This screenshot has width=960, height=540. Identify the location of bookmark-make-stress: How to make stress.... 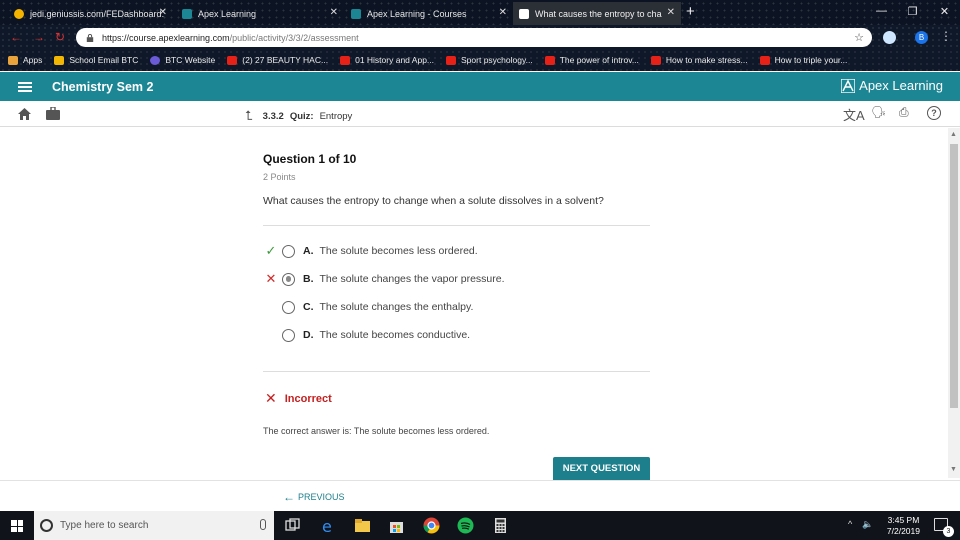
(699, 60).